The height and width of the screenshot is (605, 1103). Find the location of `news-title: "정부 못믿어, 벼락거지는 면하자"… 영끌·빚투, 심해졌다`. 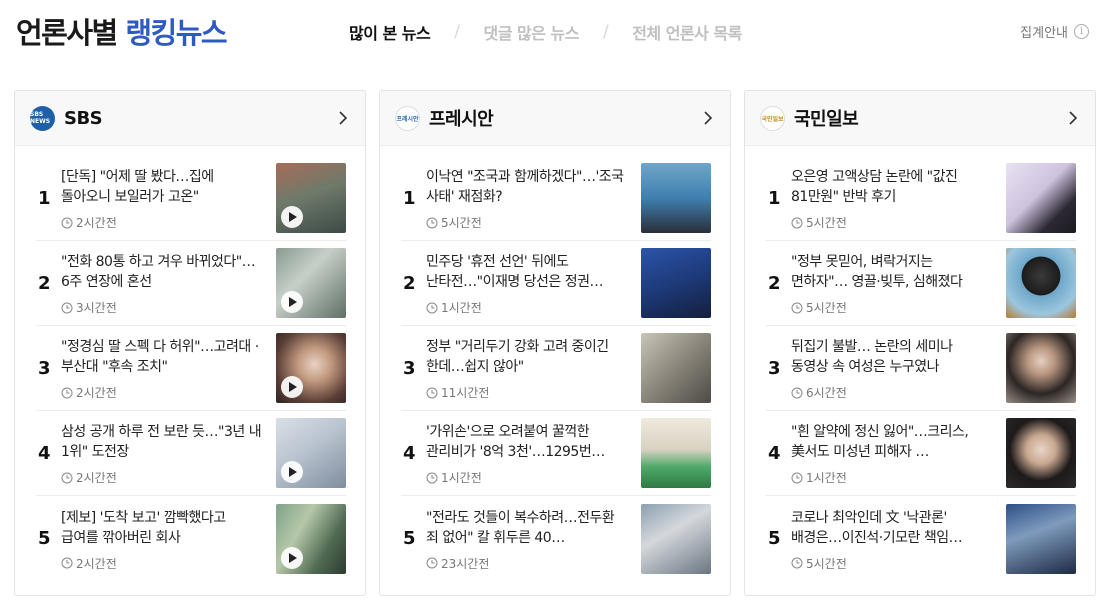

news-title: "정부 못믿어, 벼락거지는 면하자"… 영끌·빚투, 심해졌다 is located at coordinates (891, 272).